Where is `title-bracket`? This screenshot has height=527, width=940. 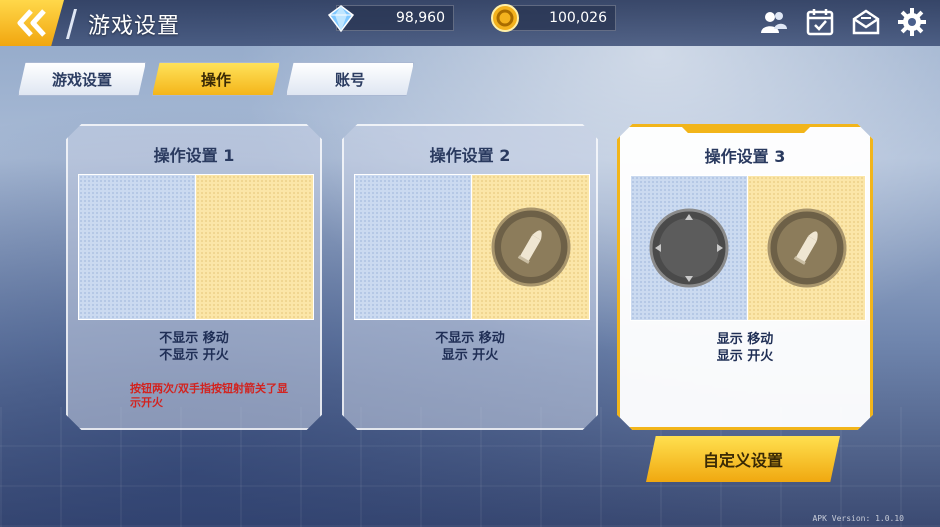
title-bracket is located at coordinates (76, 24).